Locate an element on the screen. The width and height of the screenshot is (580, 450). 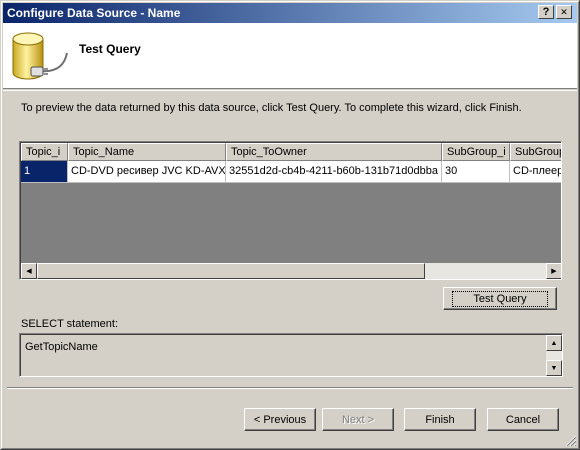
scroll-down-icon: ▼ is located at coordinates (554, 368).